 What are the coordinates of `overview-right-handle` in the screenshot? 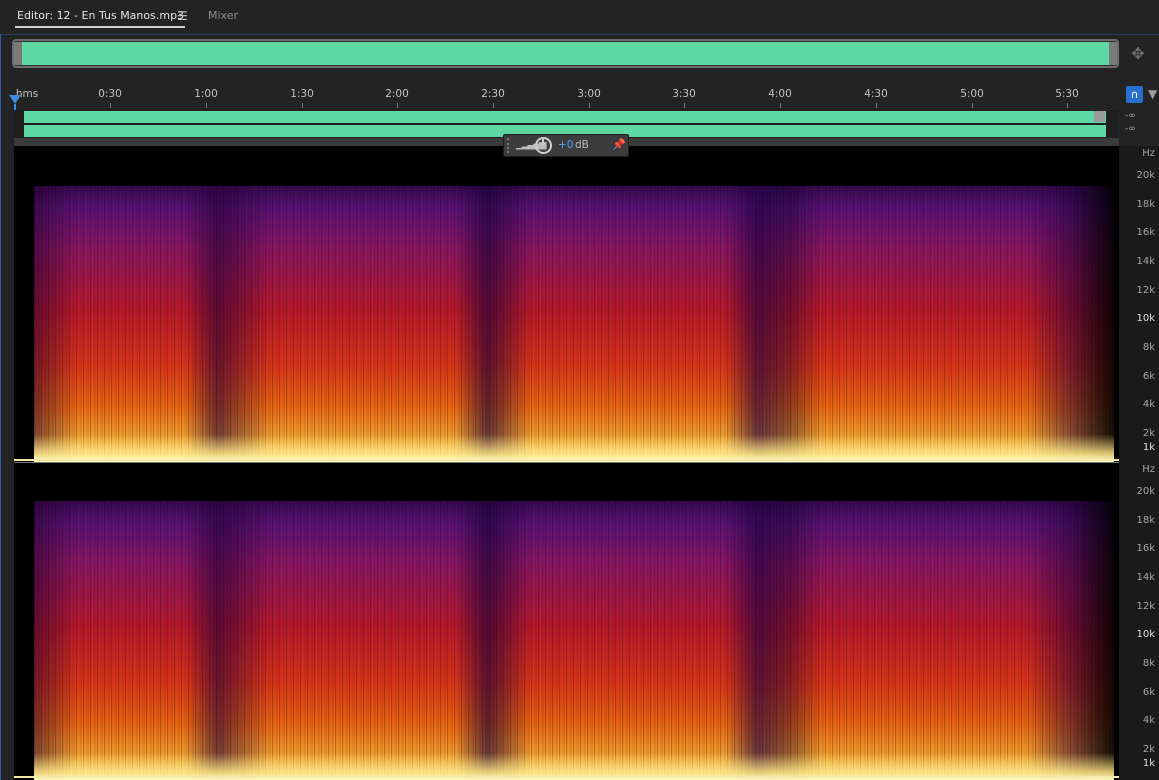 It's located at (1113, 53).